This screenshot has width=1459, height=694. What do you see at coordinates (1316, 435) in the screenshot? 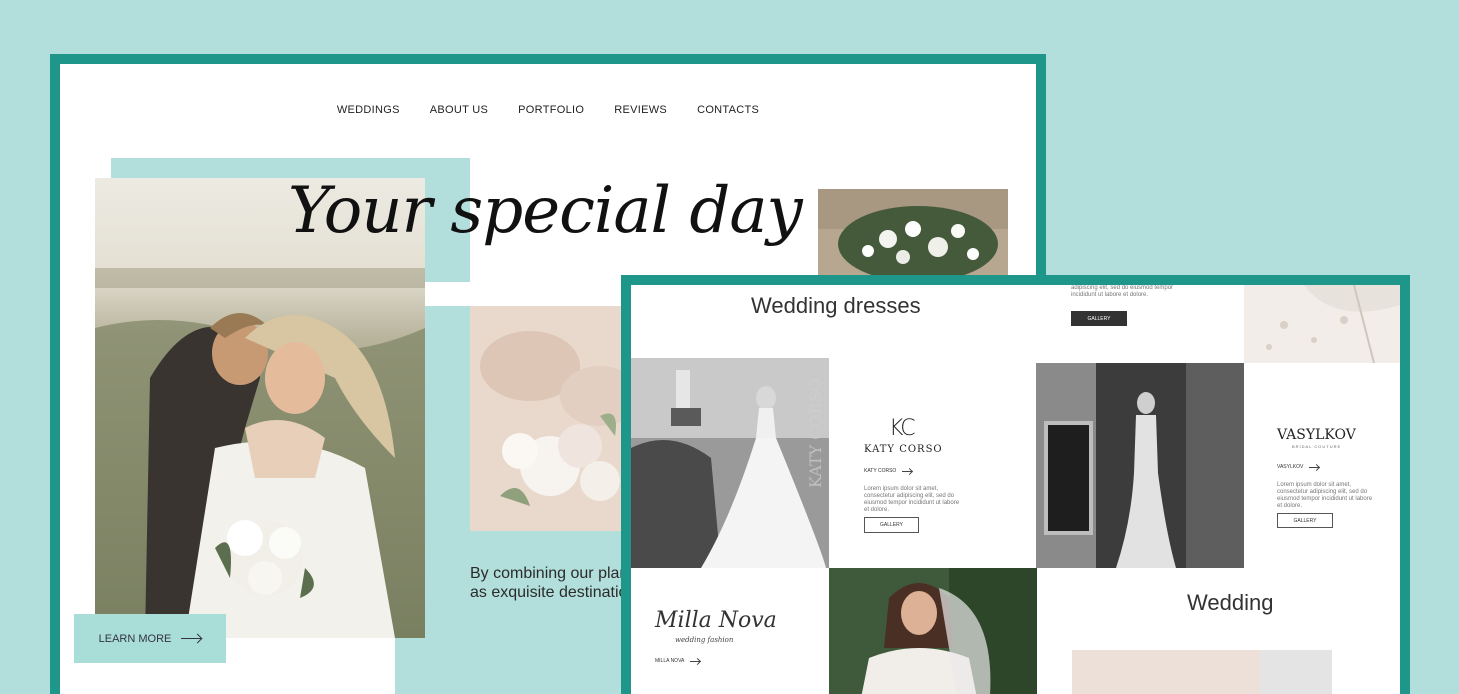
I see `vasylkov-logo-name: VASYLKOV` at bounding box center [1316, 435].